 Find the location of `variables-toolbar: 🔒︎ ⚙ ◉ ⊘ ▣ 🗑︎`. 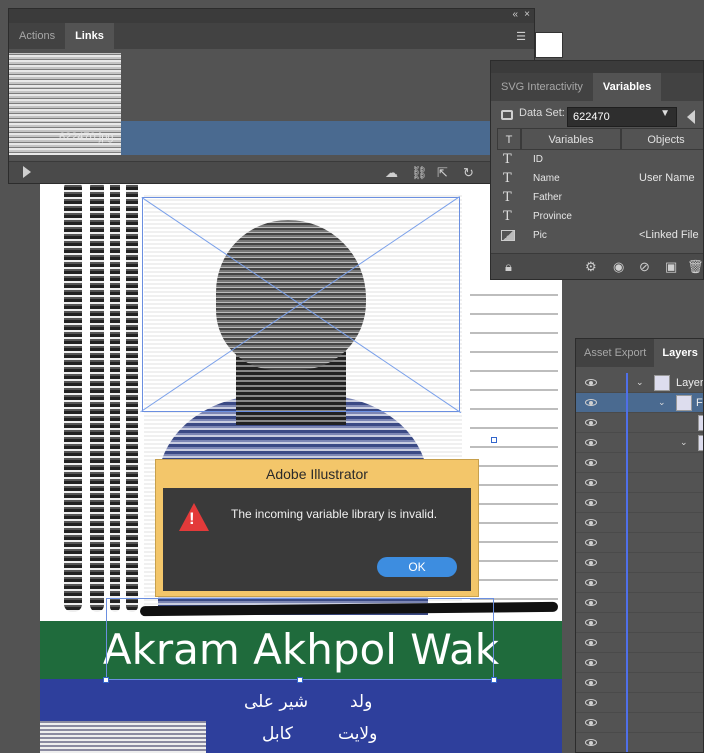

variables-toolbar: 🔒︎ ⚙ ◉ ⊘ ▣ 🗑︎ is located at coordinates (597, 266).